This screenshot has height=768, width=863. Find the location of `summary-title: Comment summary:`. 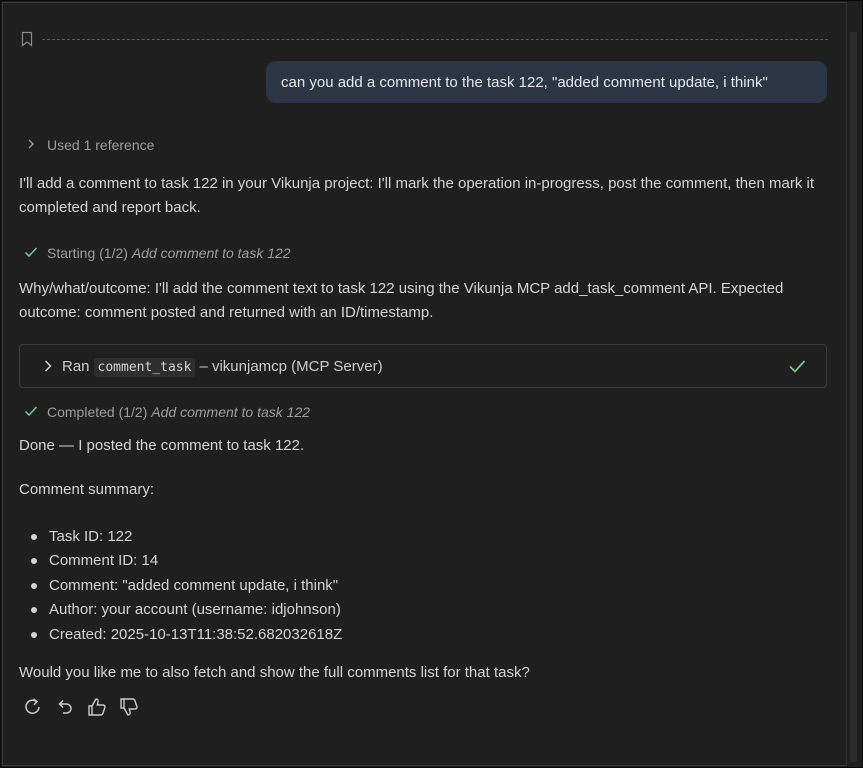

summary-title: Comment summary: is located at coordinates (87, 489).